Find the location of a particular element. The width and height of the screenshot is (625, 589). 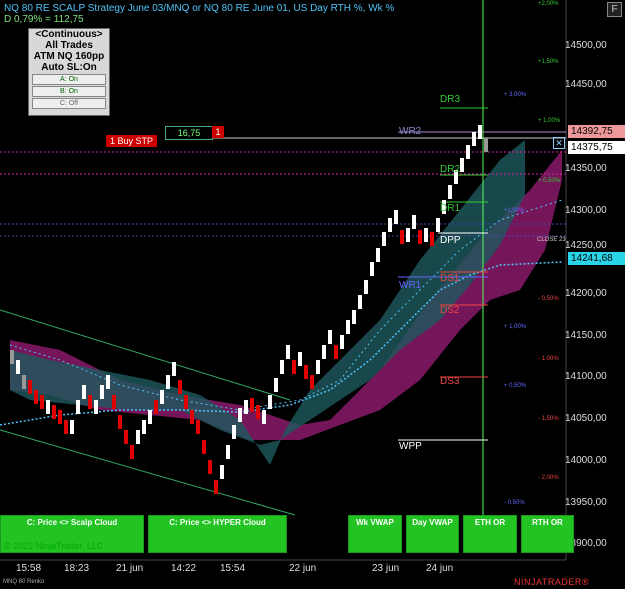

toggle-b-button: B: On is located at coordinates (69, 91).